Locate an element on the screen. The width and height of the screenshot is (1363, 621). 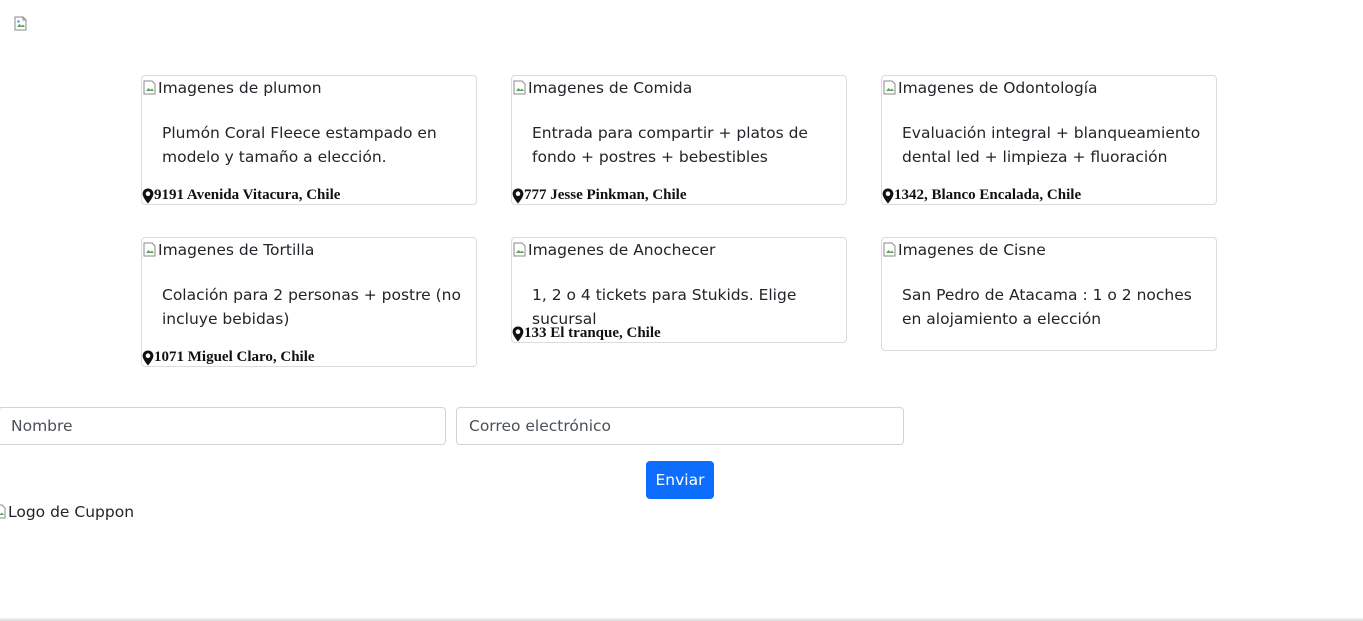
card-image-alt: Imagenes de Comida is located at coordinates (610, 88).